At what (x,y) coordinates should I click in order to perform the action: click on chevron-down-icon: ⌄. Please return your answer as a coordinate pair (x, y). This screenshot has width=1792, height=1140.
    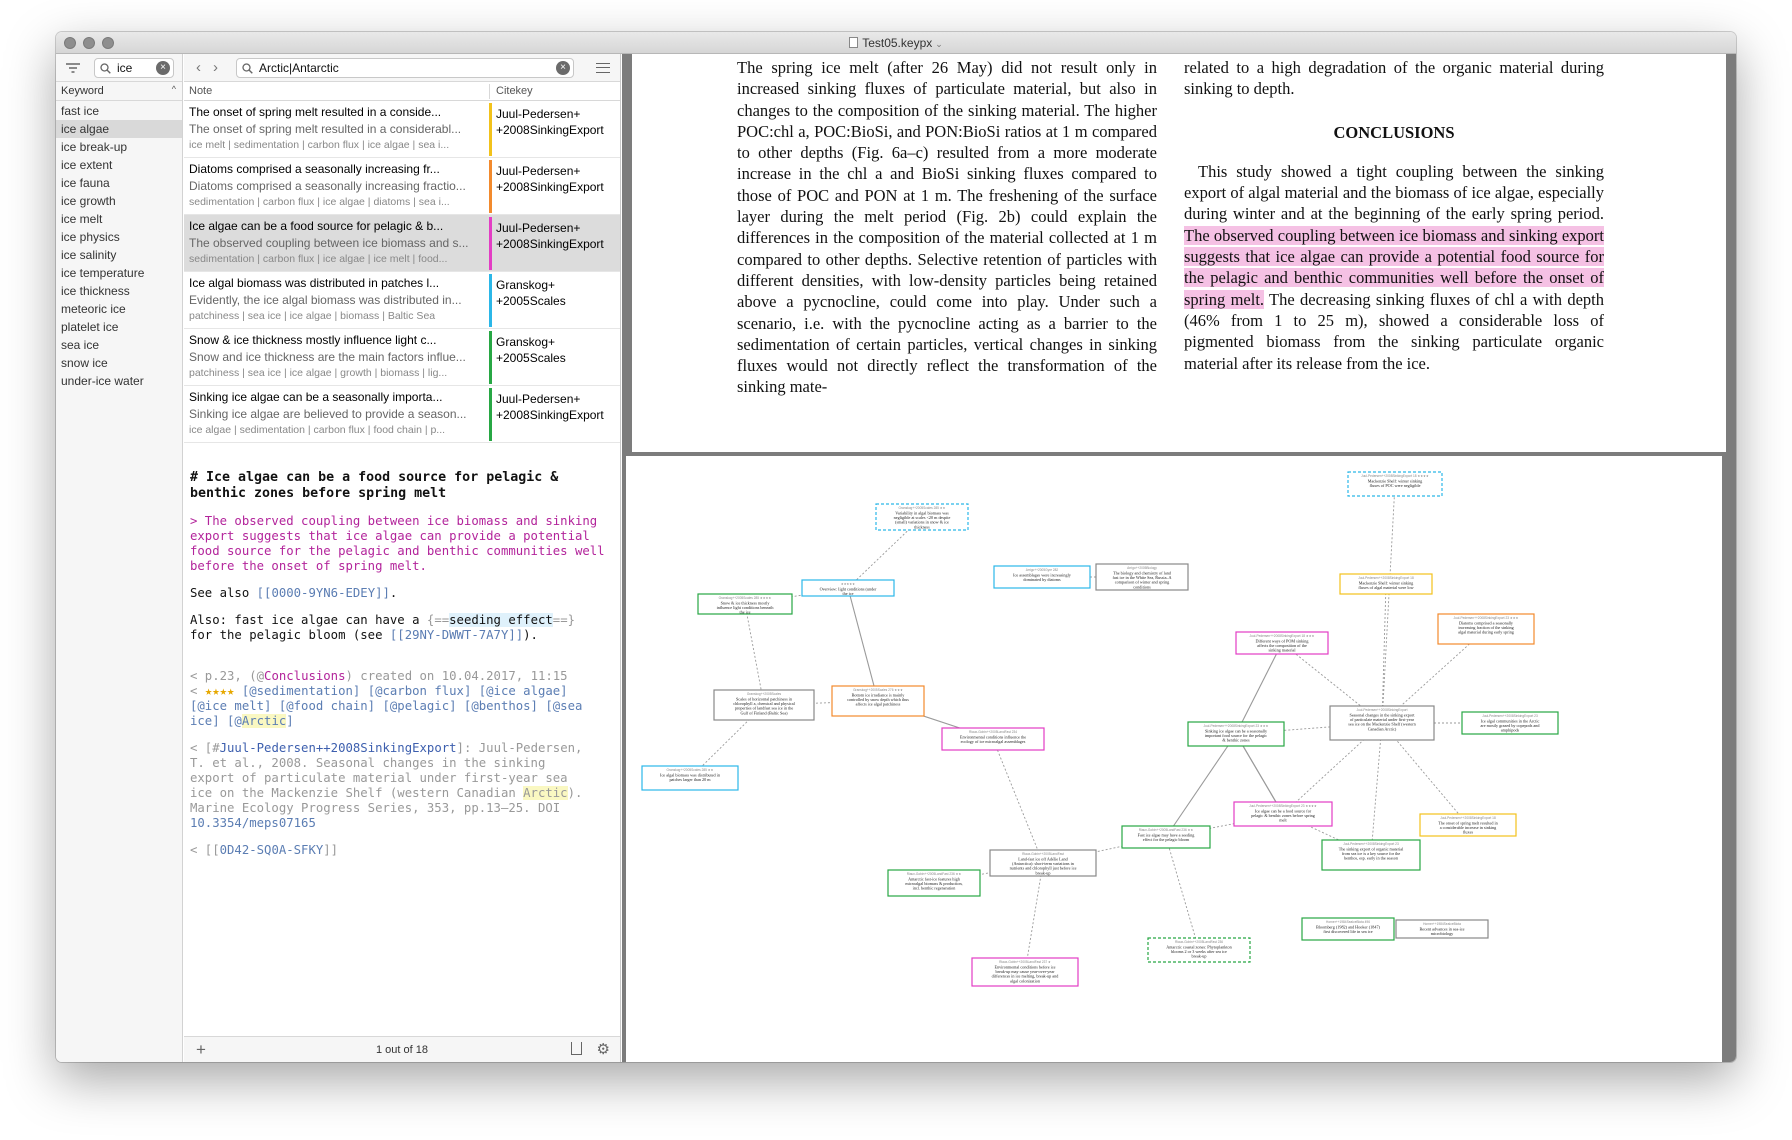
    Looking at the image, I should click on (939, 44).